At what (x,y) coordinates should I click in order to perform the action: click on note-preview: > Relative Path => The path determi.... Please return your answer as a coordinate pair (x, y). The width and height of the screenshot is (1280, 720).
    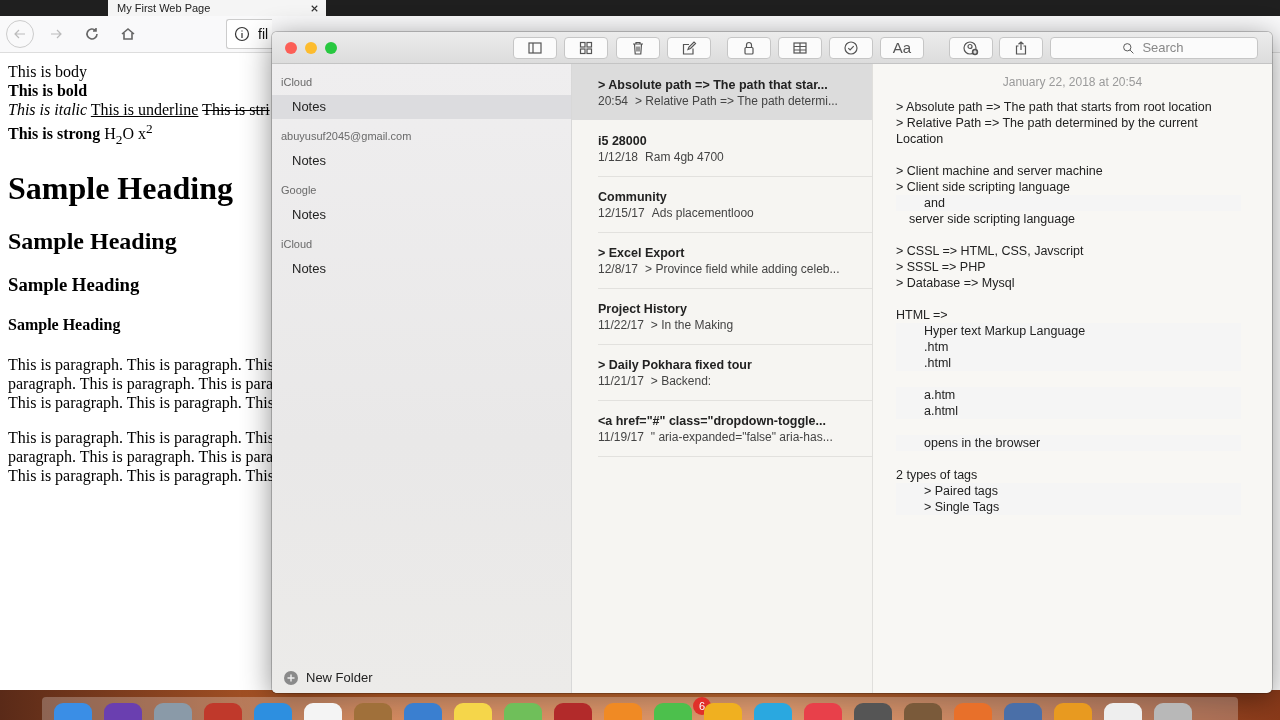
    Looking at the image, I should click on (736, 101).